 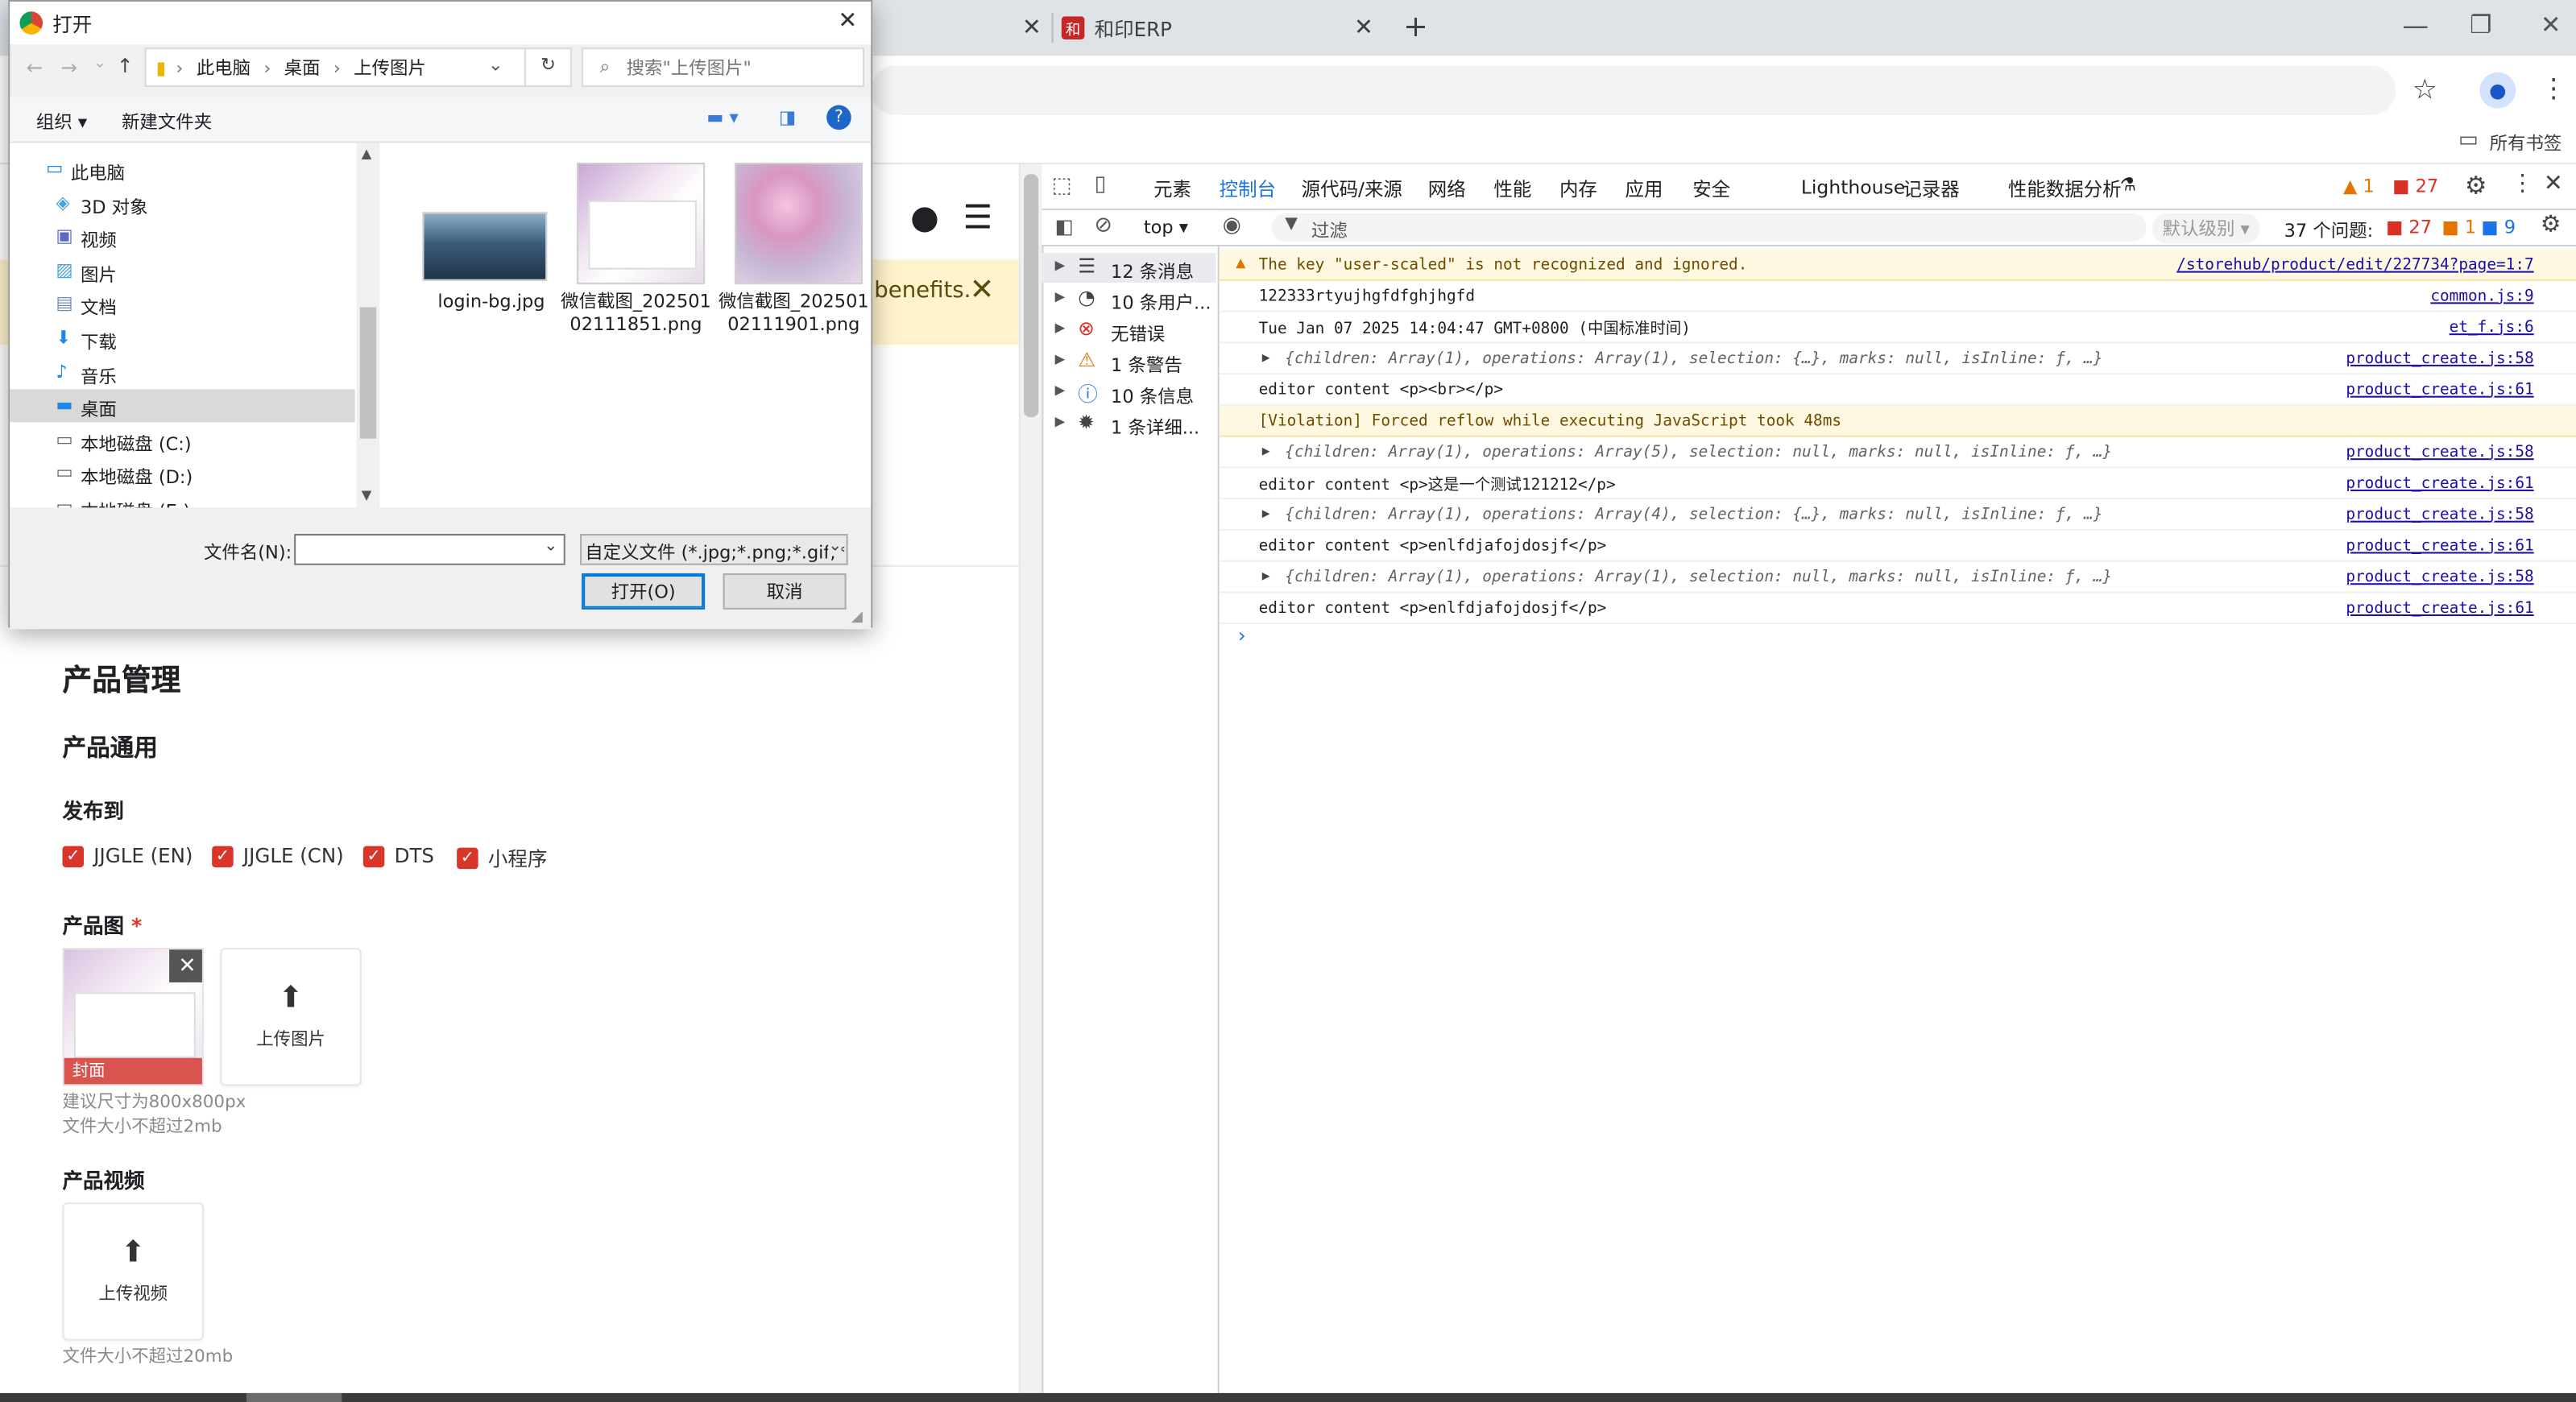 What do you see at coordinates (2481, 295) in the screenshot?
I see `console-source-link: common.js:9` at bounding box center [2481, 295].